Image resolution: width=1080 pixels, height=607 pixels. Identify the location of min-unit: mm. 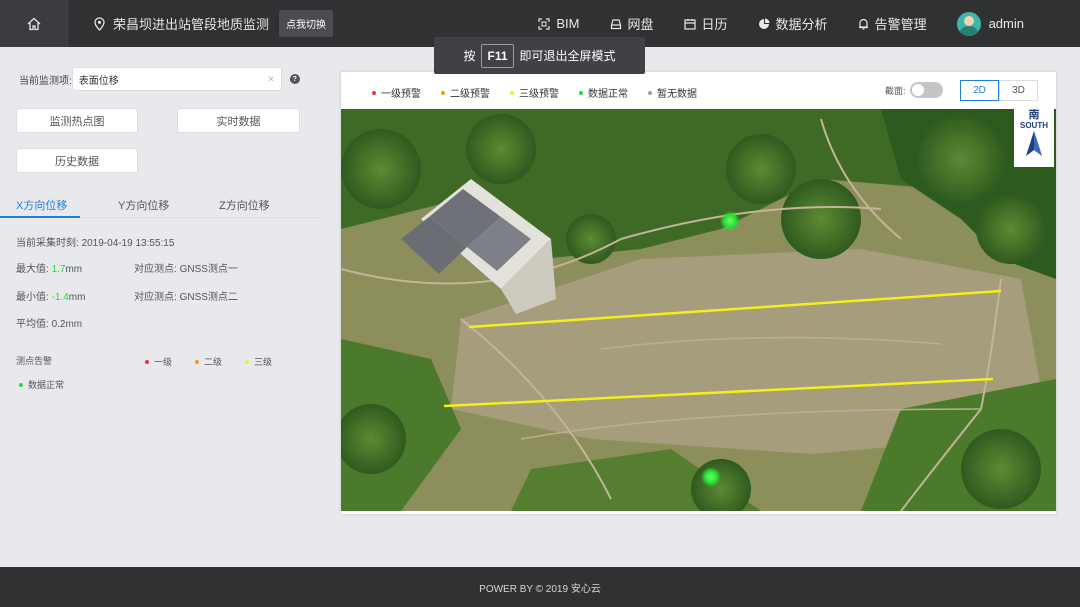
(77, 297).